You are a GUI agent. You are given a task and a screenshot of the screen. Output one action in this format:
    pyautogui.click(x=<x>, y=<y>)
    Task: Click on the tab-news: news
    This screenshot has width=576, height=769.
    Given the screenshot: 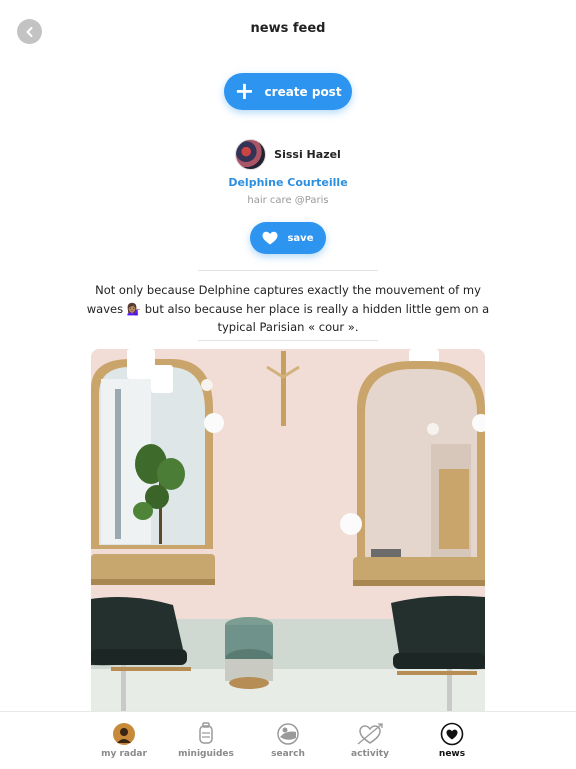 What is the action you would take?
    pyautogui.click(x=452, y=740)
    